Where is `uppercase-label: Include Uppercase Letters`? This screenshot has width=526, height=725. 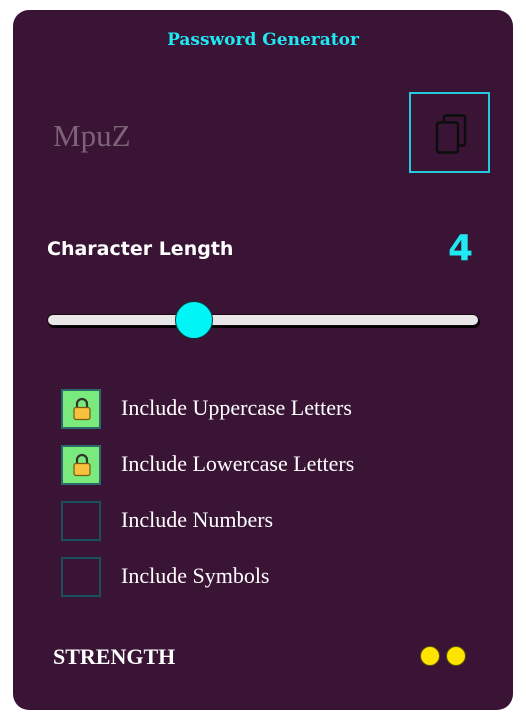 uppercase-label: Include Uppercase Letters is located at coordinates (236, 407).